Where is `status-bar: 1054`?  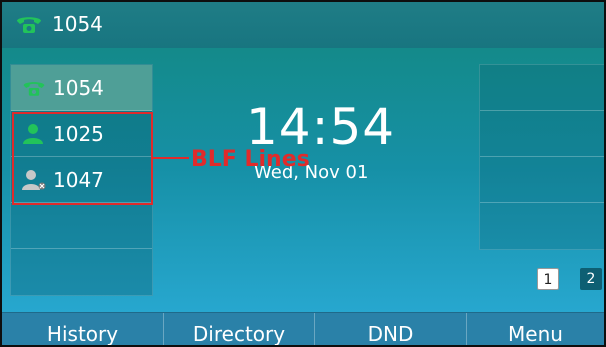 status-bar: 1054 is located at coordinates (303, 25).